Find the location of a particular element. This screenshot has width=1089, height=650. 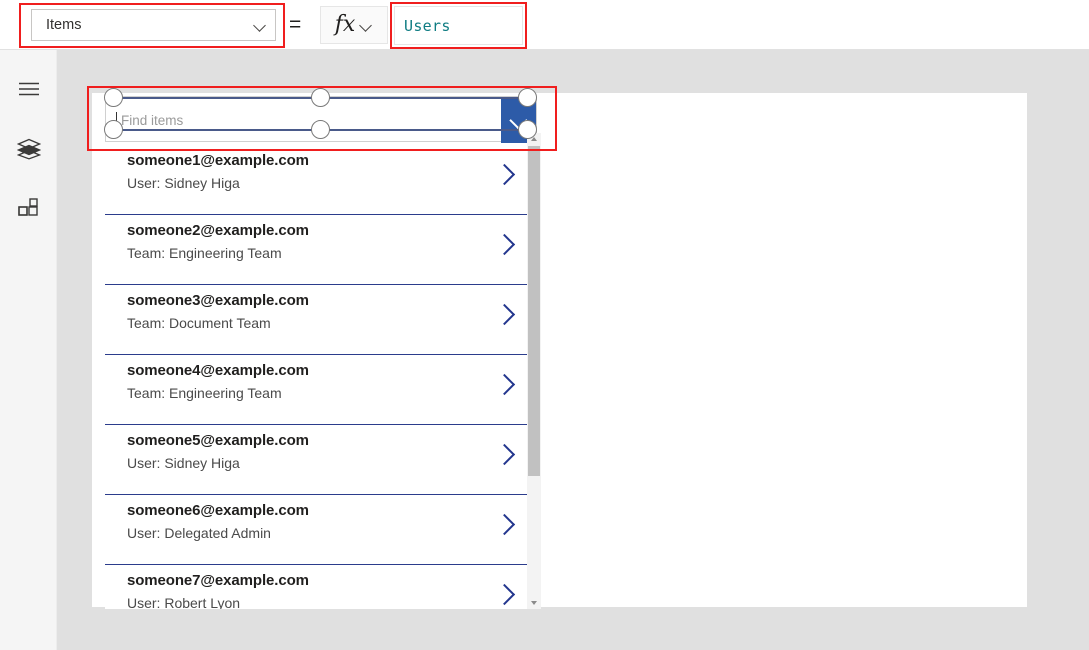

scrollbar-thumb is located at coordinates (534, 311).